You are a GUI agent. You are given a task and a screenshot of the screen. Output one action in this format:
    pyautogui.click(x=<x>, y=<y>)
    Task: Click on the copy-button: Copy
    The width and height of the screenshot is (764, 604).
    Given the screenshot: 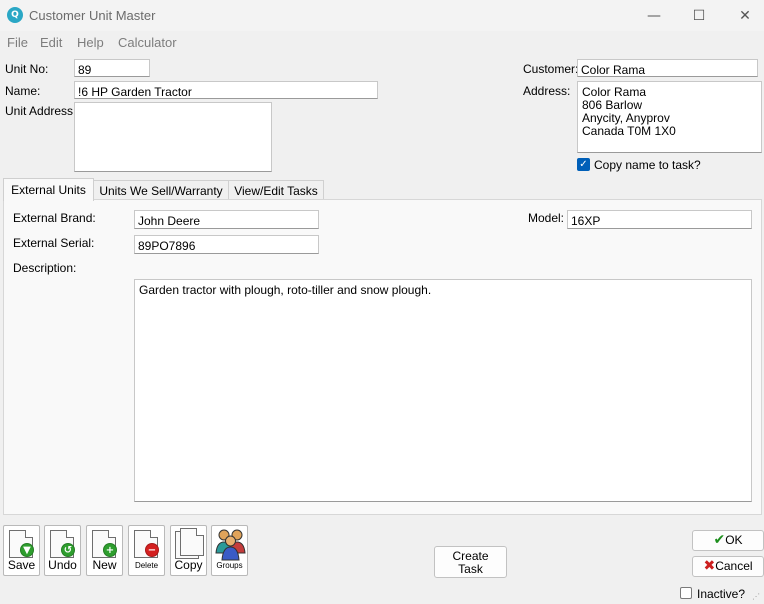 What is the action you would take?
    pyautogui.click(x=188, y=550)
    